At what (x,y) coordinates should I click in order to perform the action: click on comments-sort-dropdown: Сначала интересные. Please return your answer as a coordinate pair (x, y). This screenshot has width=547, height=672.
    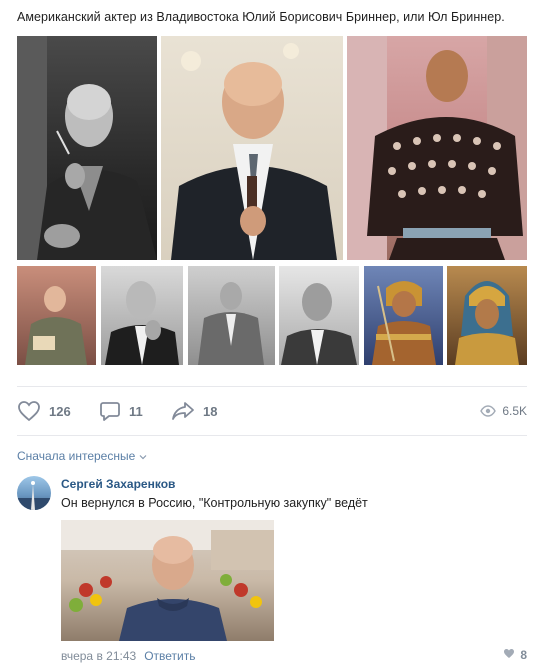
    Looking at the image, I should click on (82, 456).